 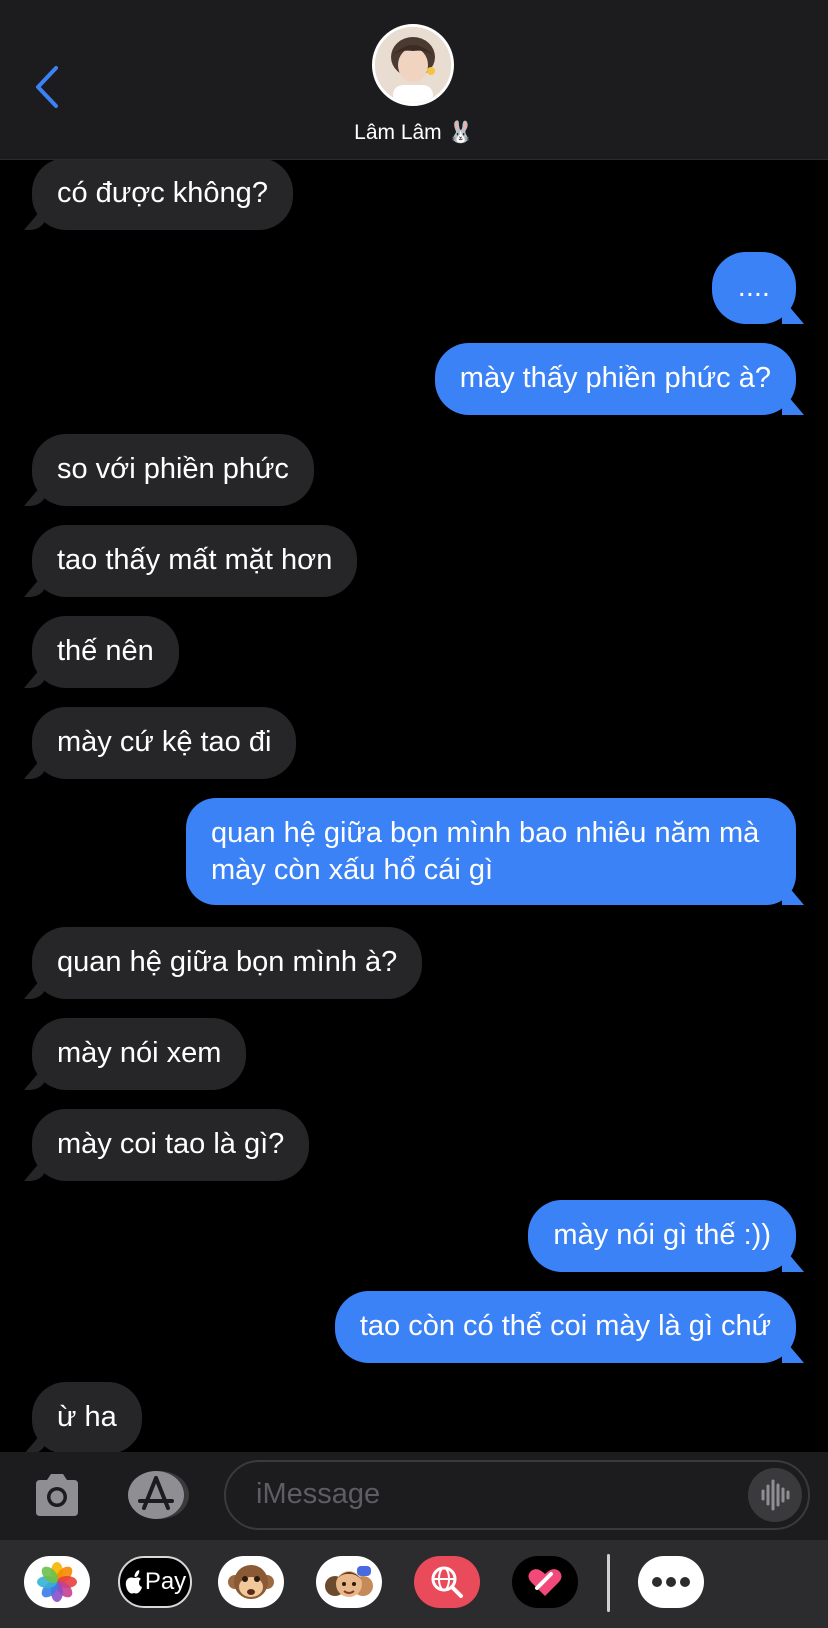 What do you see at coordinates (162, 195) in the screenshot?
I see `incoming-message-bubble: có được không?` at bounding box center [162, 195].